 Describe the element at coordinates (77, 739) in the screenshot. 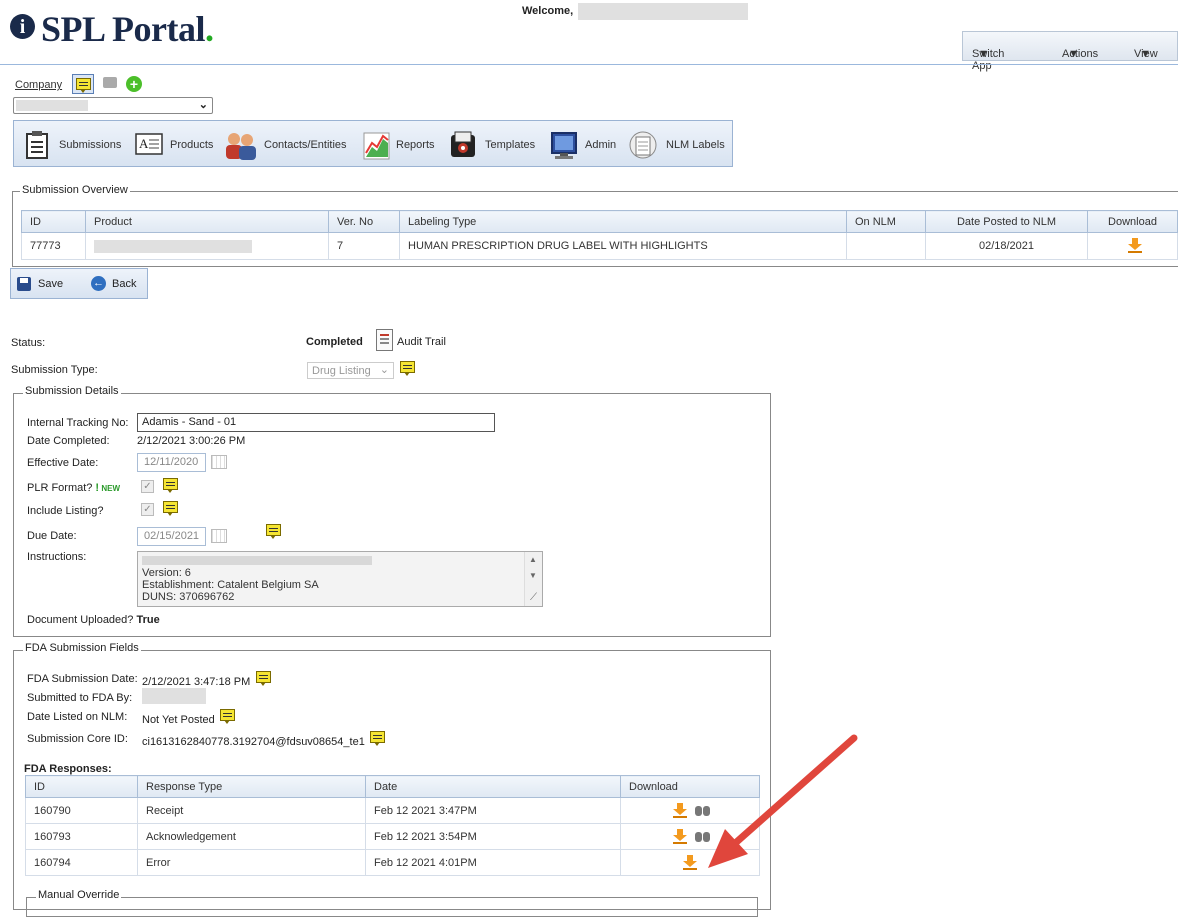

I see `core-id-label: Submission Core ID:` at that location.